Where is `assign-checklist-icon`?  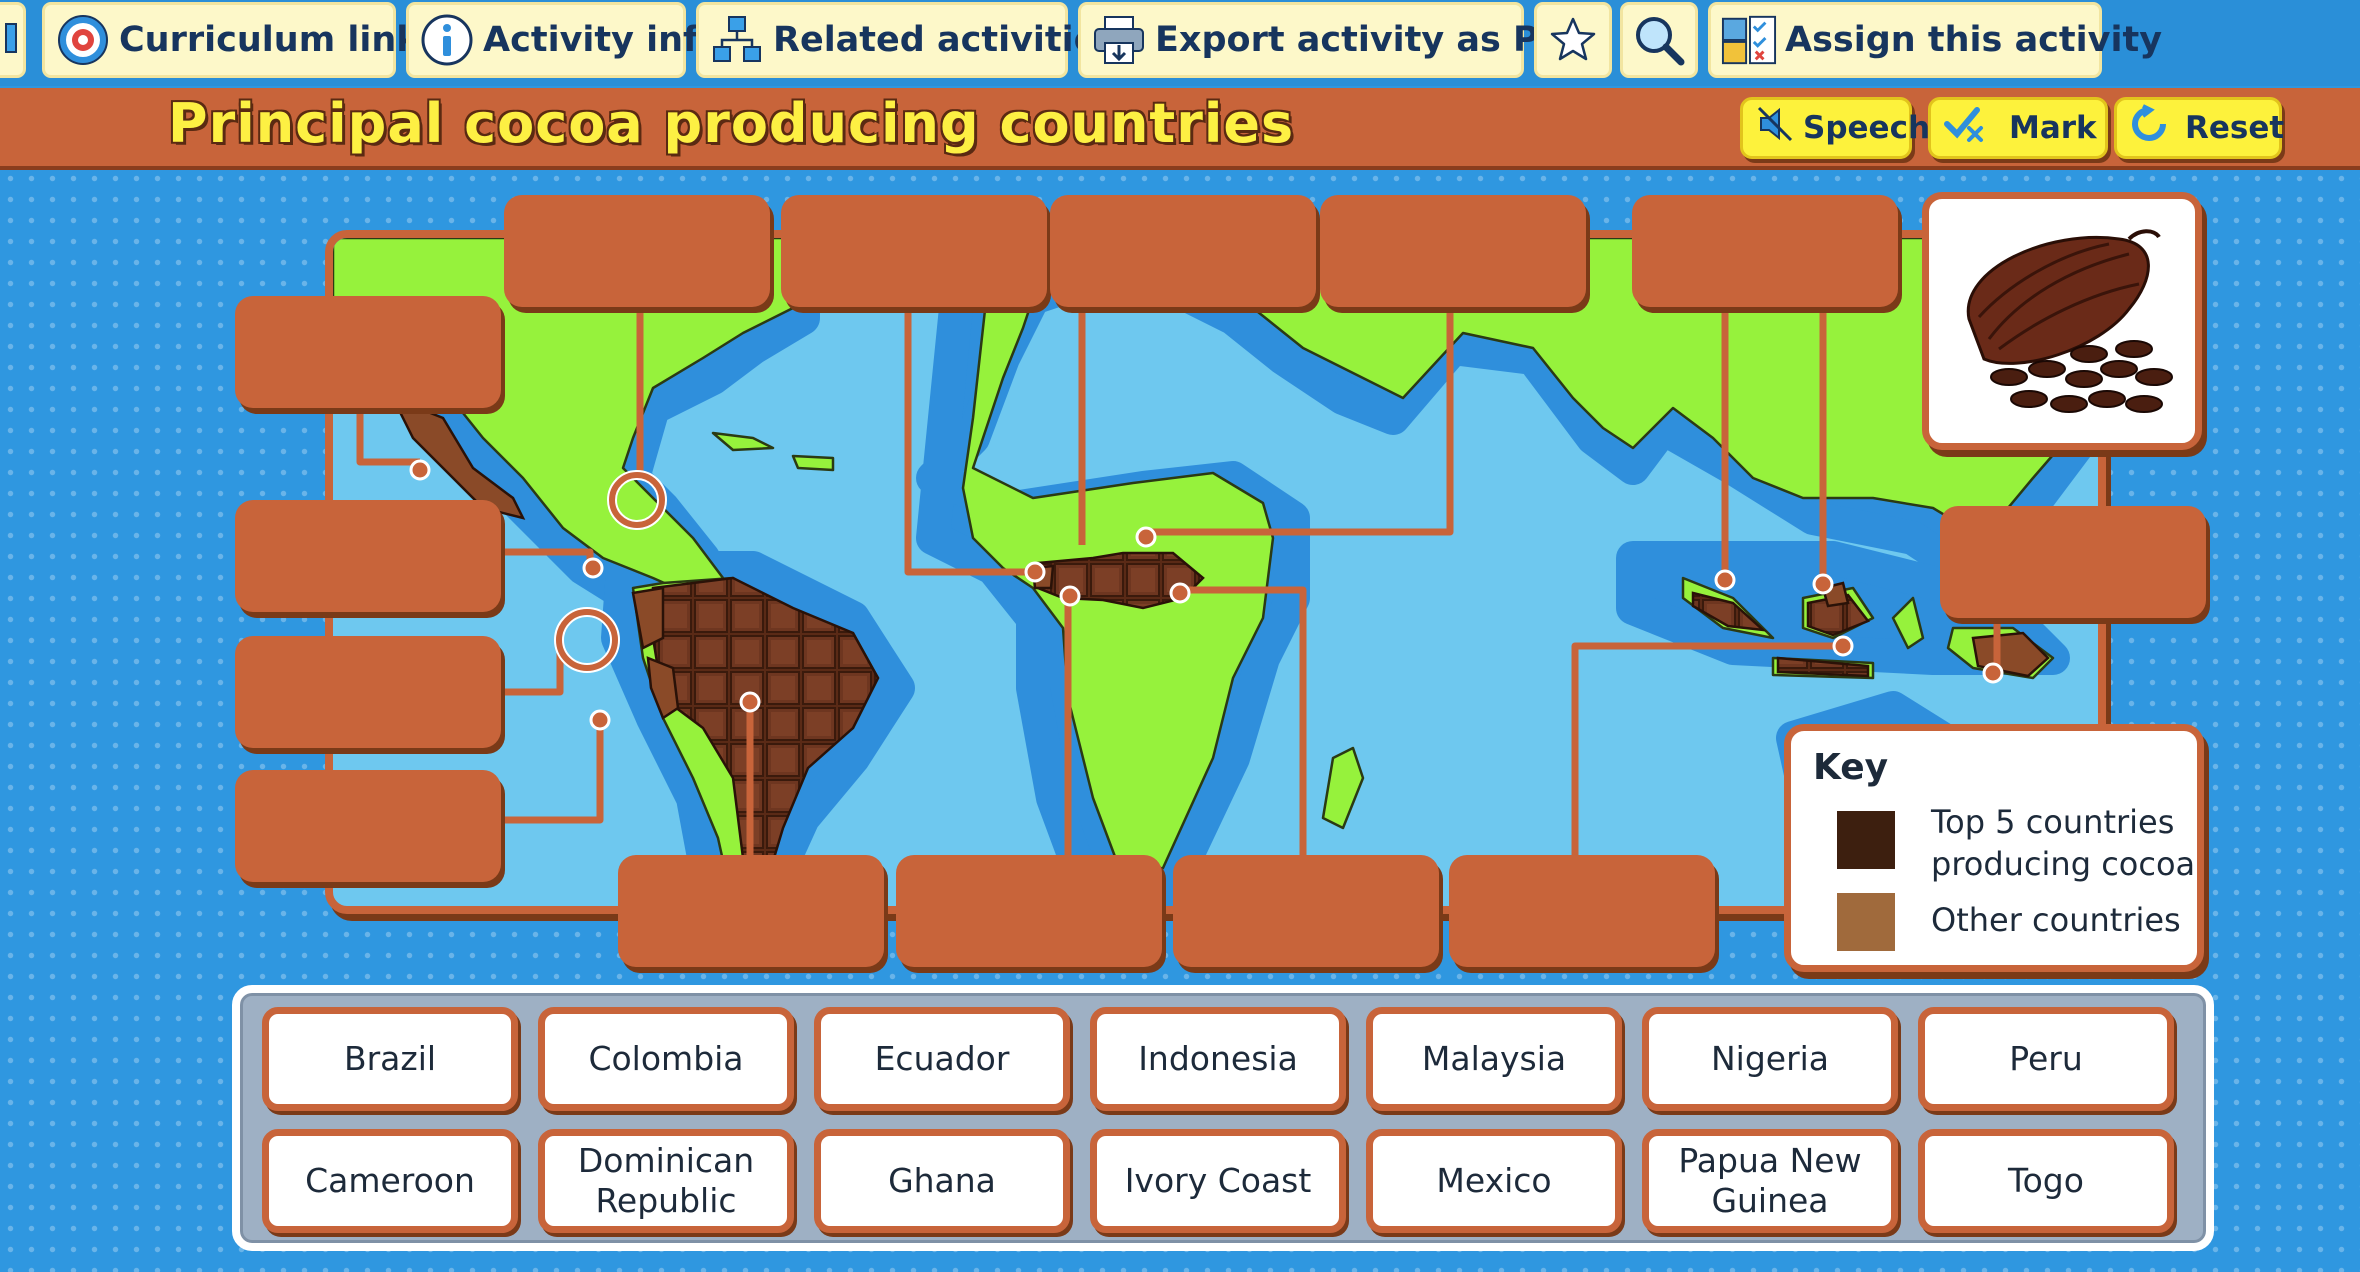
assign-checklist-icon is located at coordinates (1749, 40).